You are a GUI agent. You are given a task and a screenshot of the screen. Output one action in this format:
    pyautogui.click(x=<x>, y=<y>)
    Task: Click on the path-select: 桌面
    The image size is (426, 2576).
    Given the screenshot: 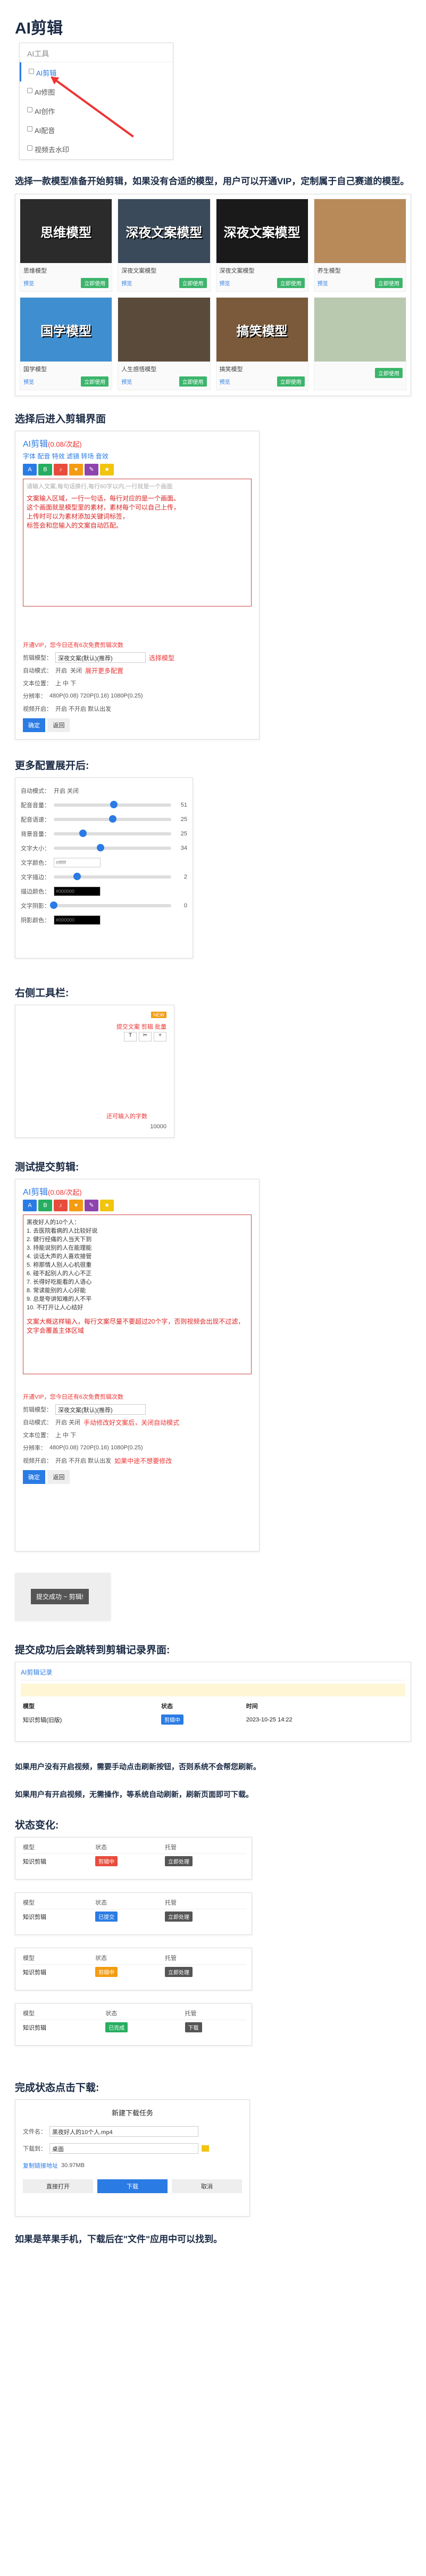 What is the action you would take?
    pyautogui.click(x=123, y=2148)
    